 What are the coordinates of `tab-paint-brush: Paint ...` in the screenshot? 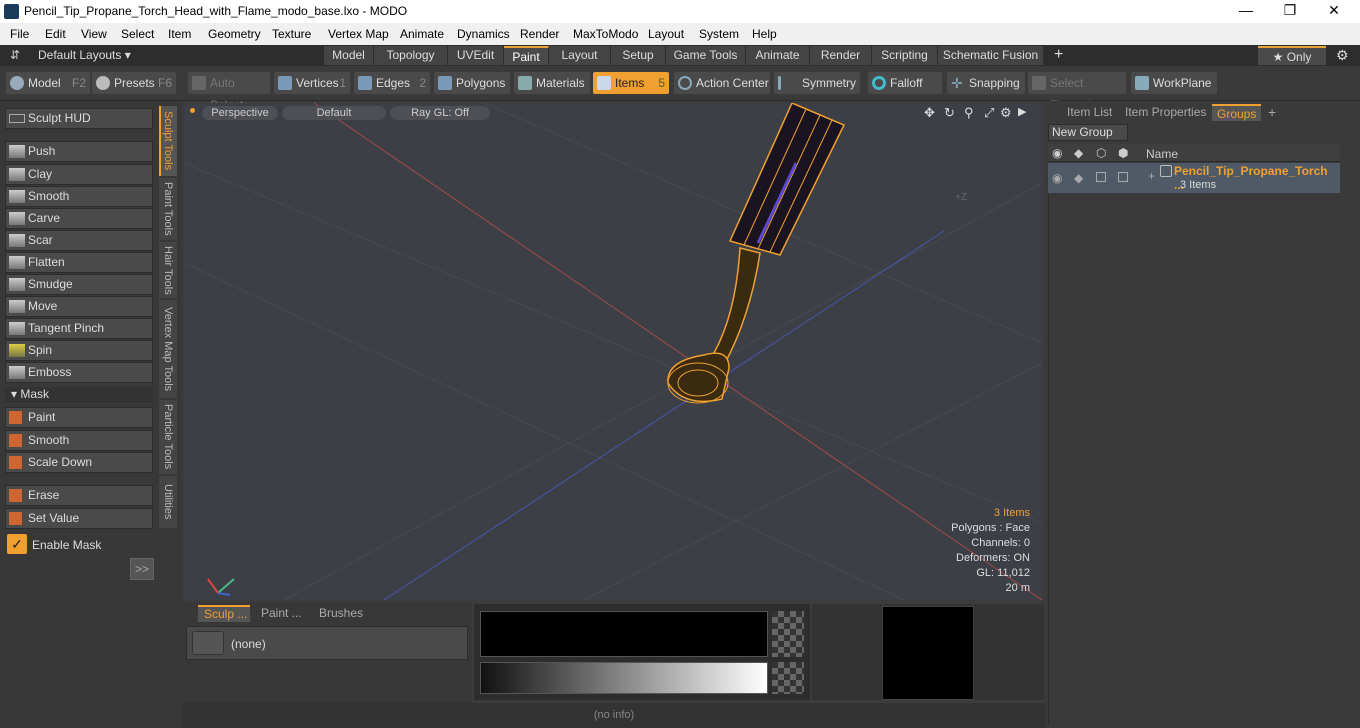 It's located at (282, 614).